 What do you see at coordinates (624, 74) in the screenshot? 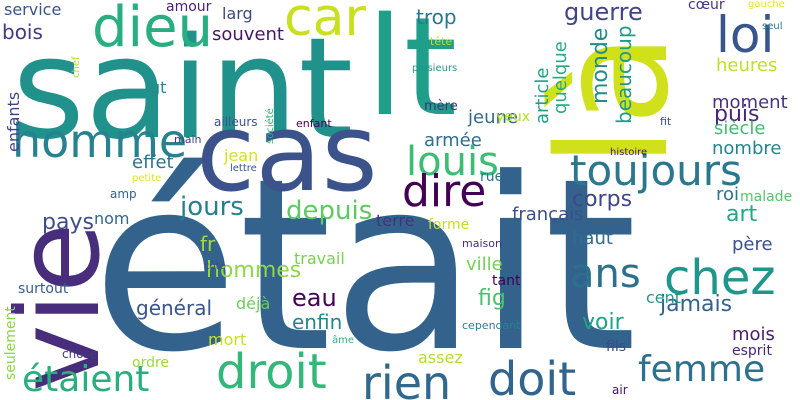
I see `word: beaucoup` at bounding box center [624, 74].